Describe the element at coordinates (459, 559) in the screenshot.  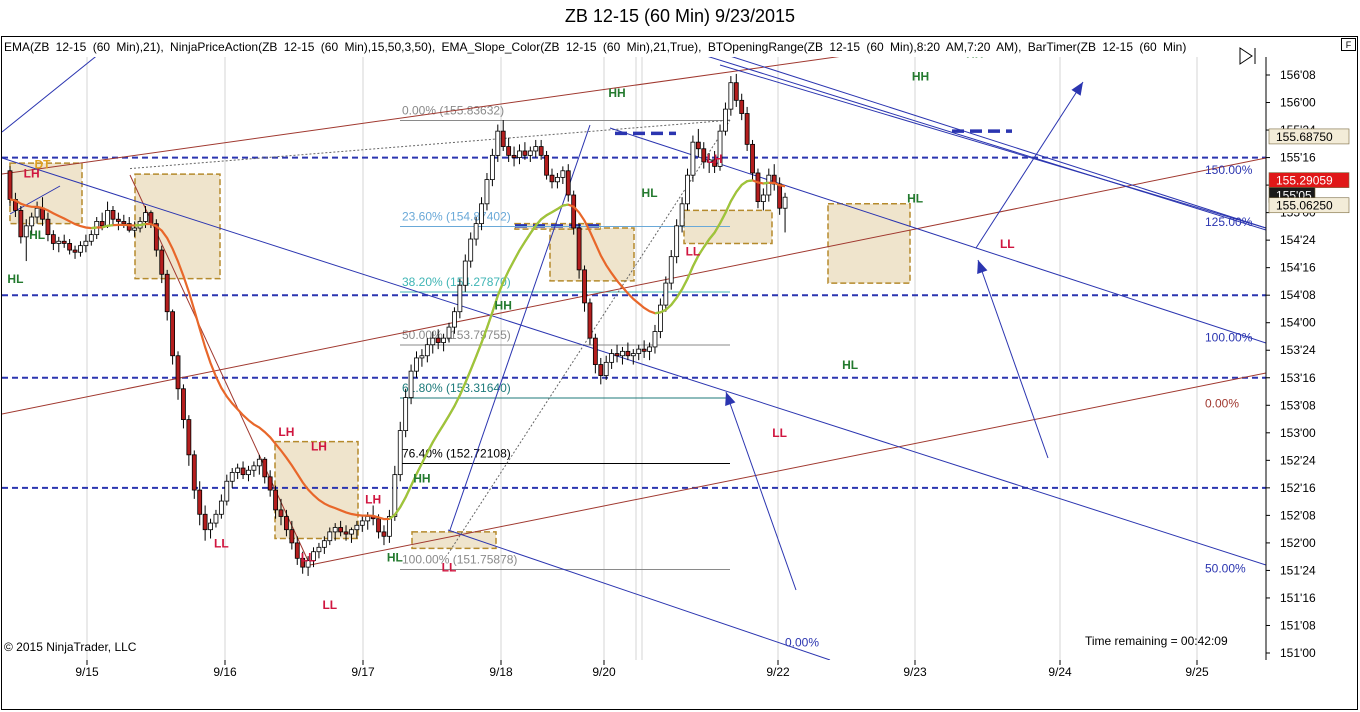
I see `fibonacci-level-label: 100.00% (151.75878)` at that location.